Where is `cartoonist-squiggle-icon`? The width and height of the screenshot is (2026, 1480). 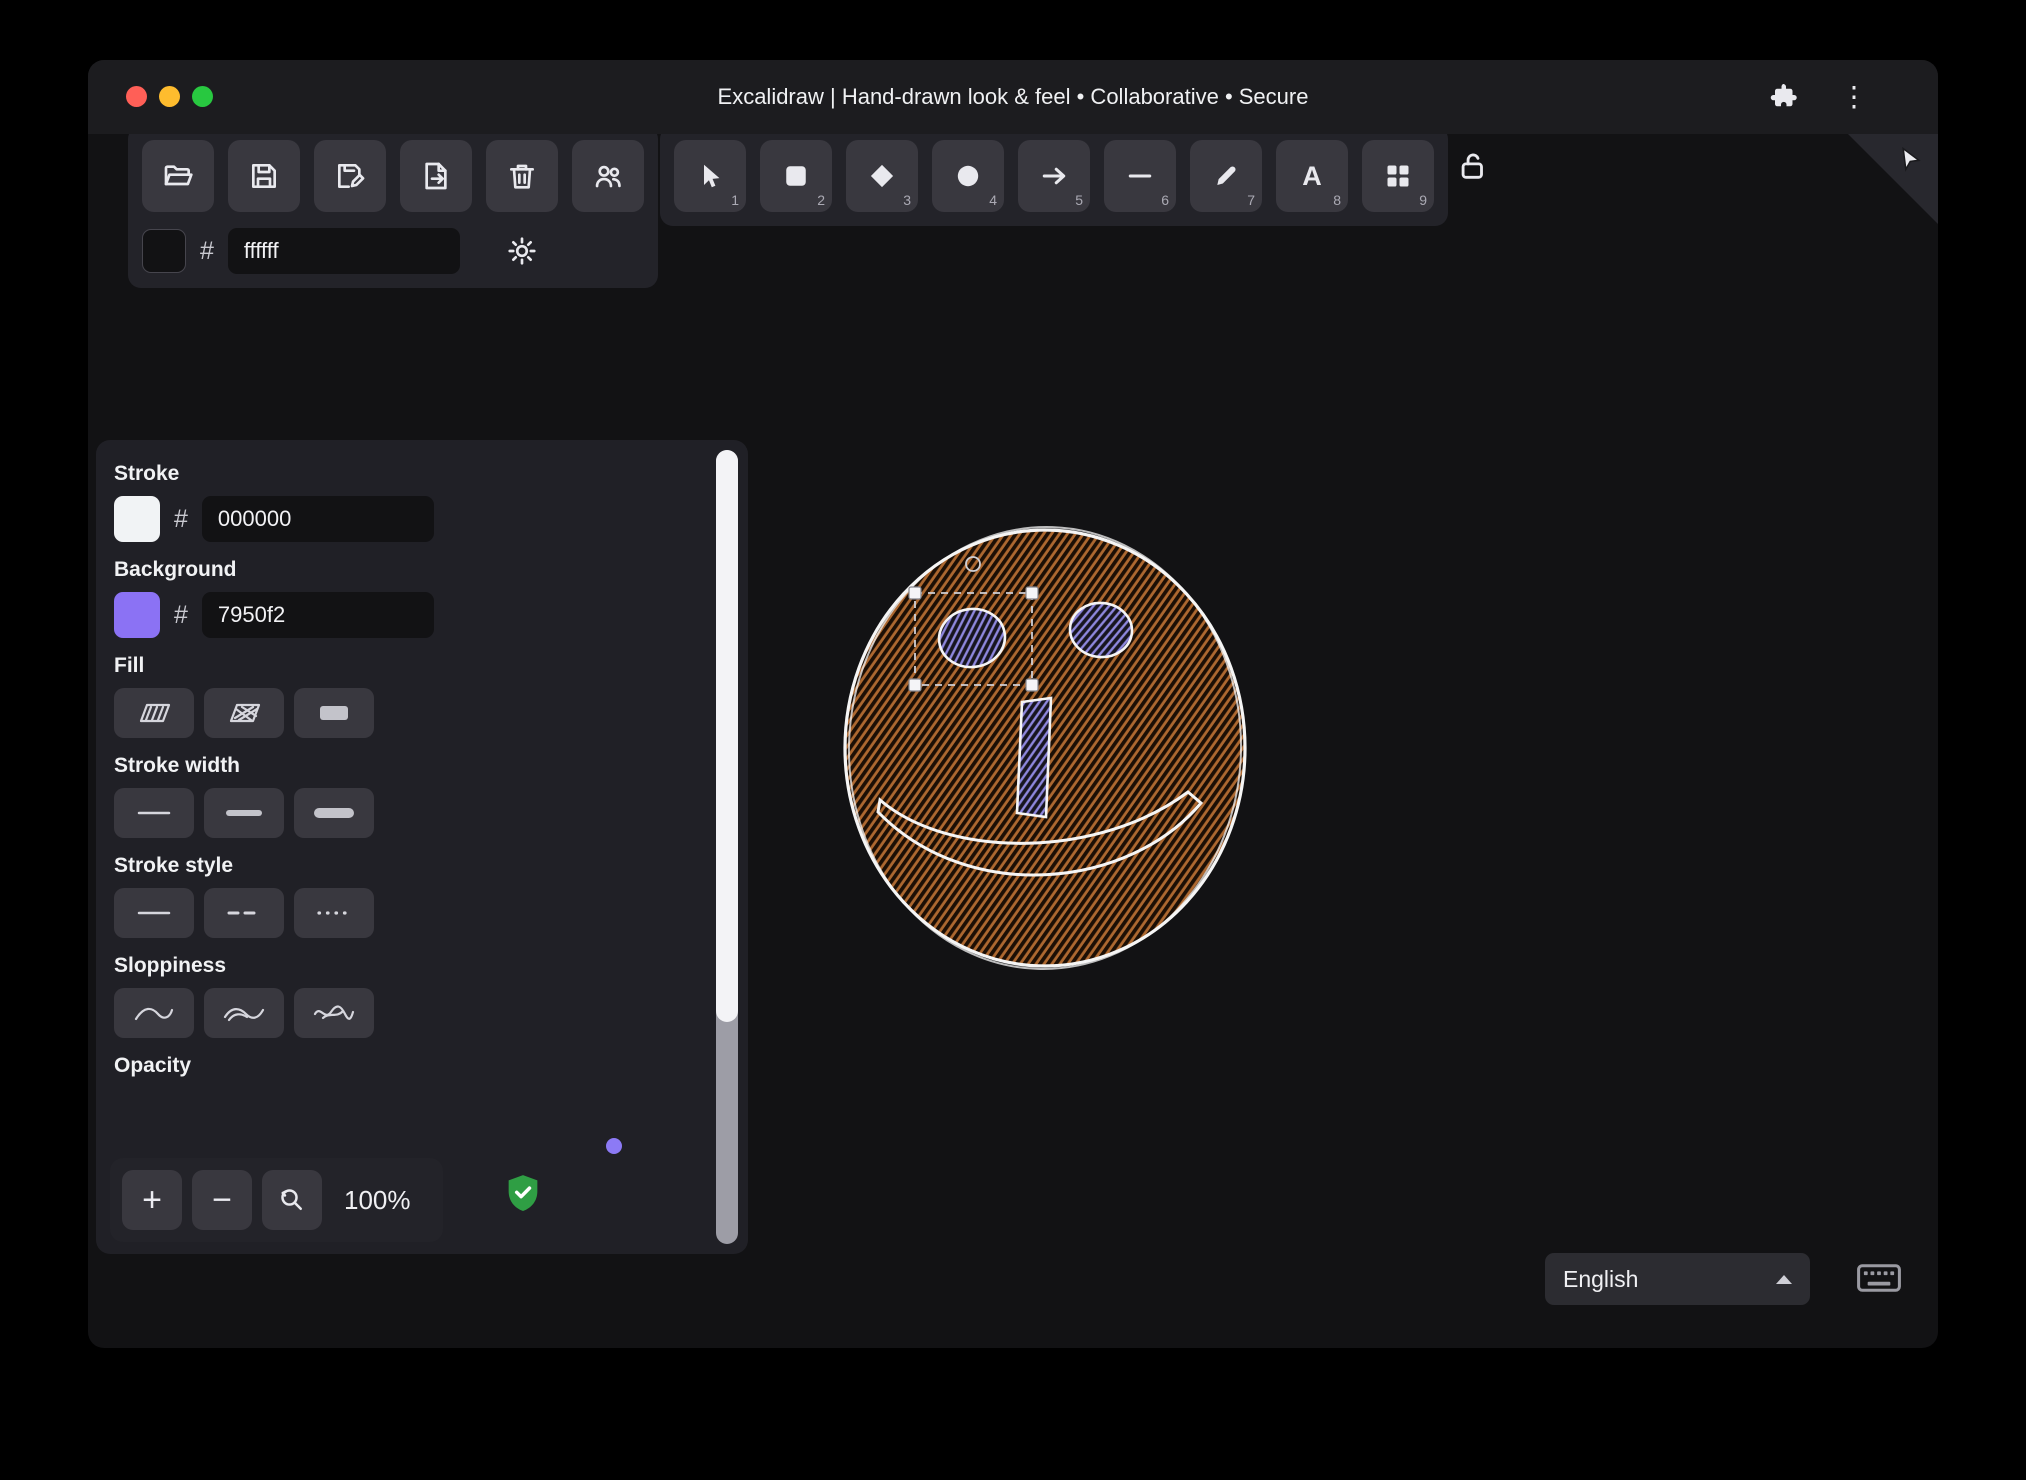 cartoonist-squiggle-icon is located at coordinates (334, 1012).